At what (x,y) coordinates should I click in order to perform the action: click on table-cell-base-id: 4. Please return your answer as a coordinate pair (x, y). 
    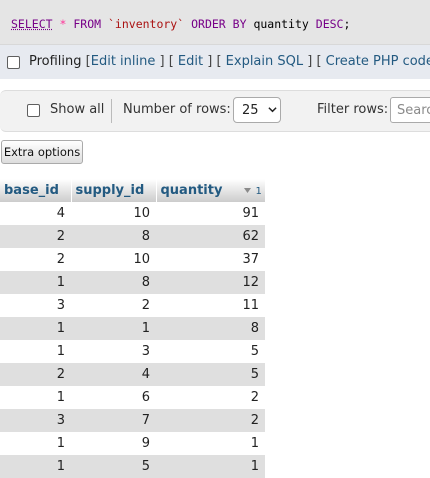
    Looking at the image, I should click on (35, 213).